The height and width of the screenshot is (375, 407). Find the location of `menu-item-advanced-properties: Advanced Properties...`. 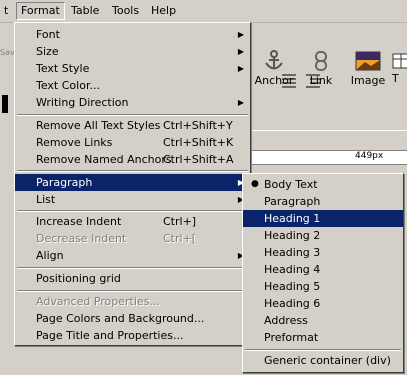

menu-item-advanced-properties: Advanced Properties... is located at coordinates (132, 301).